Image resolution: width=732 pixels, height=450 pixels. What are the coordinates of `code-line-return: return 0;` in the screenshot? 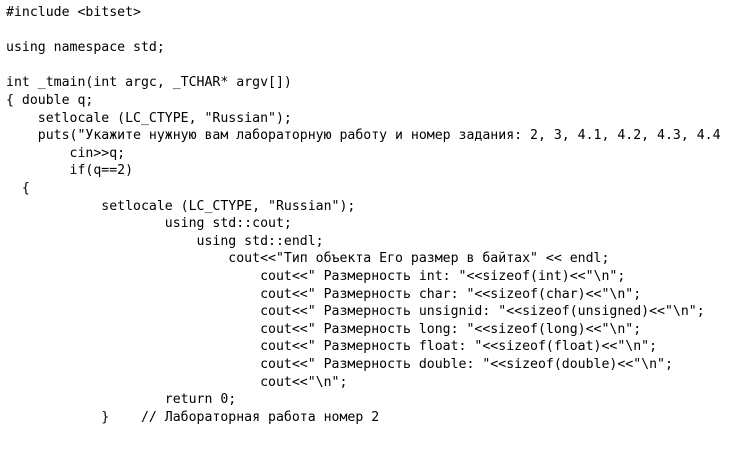 It's located at (121, 400).